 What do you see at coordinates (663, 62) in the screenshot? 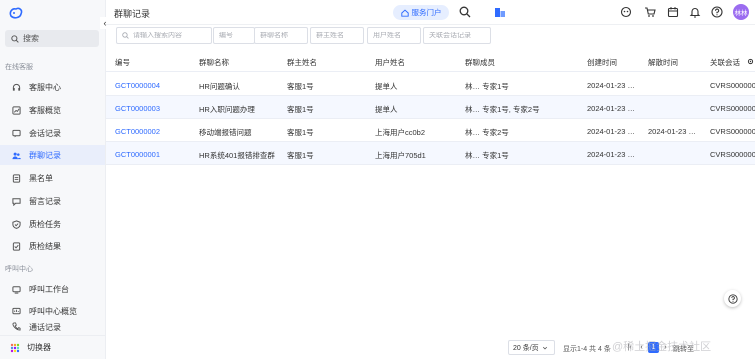
I see `column-header: 解散时间` at bounding box center [663, 62].